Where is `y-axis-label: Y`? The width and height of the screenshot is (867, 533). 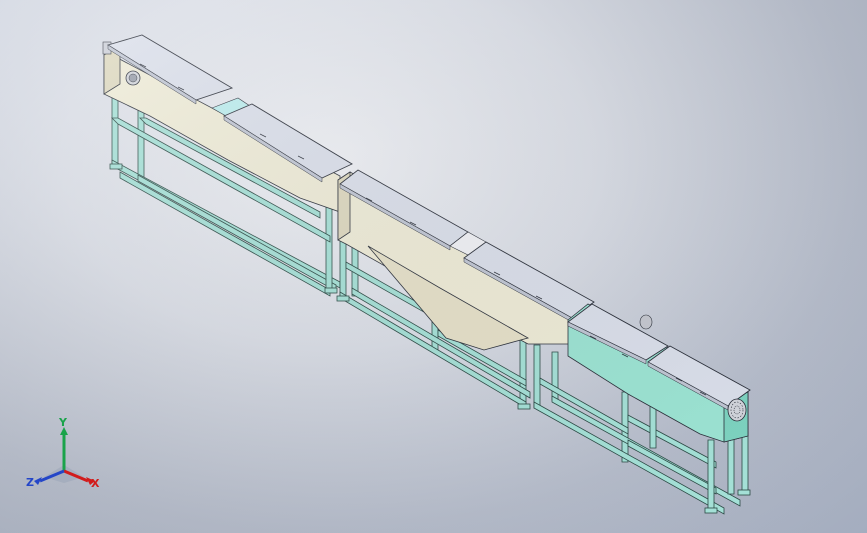 y-axis-label: Y is located at coordinates (63, 422).